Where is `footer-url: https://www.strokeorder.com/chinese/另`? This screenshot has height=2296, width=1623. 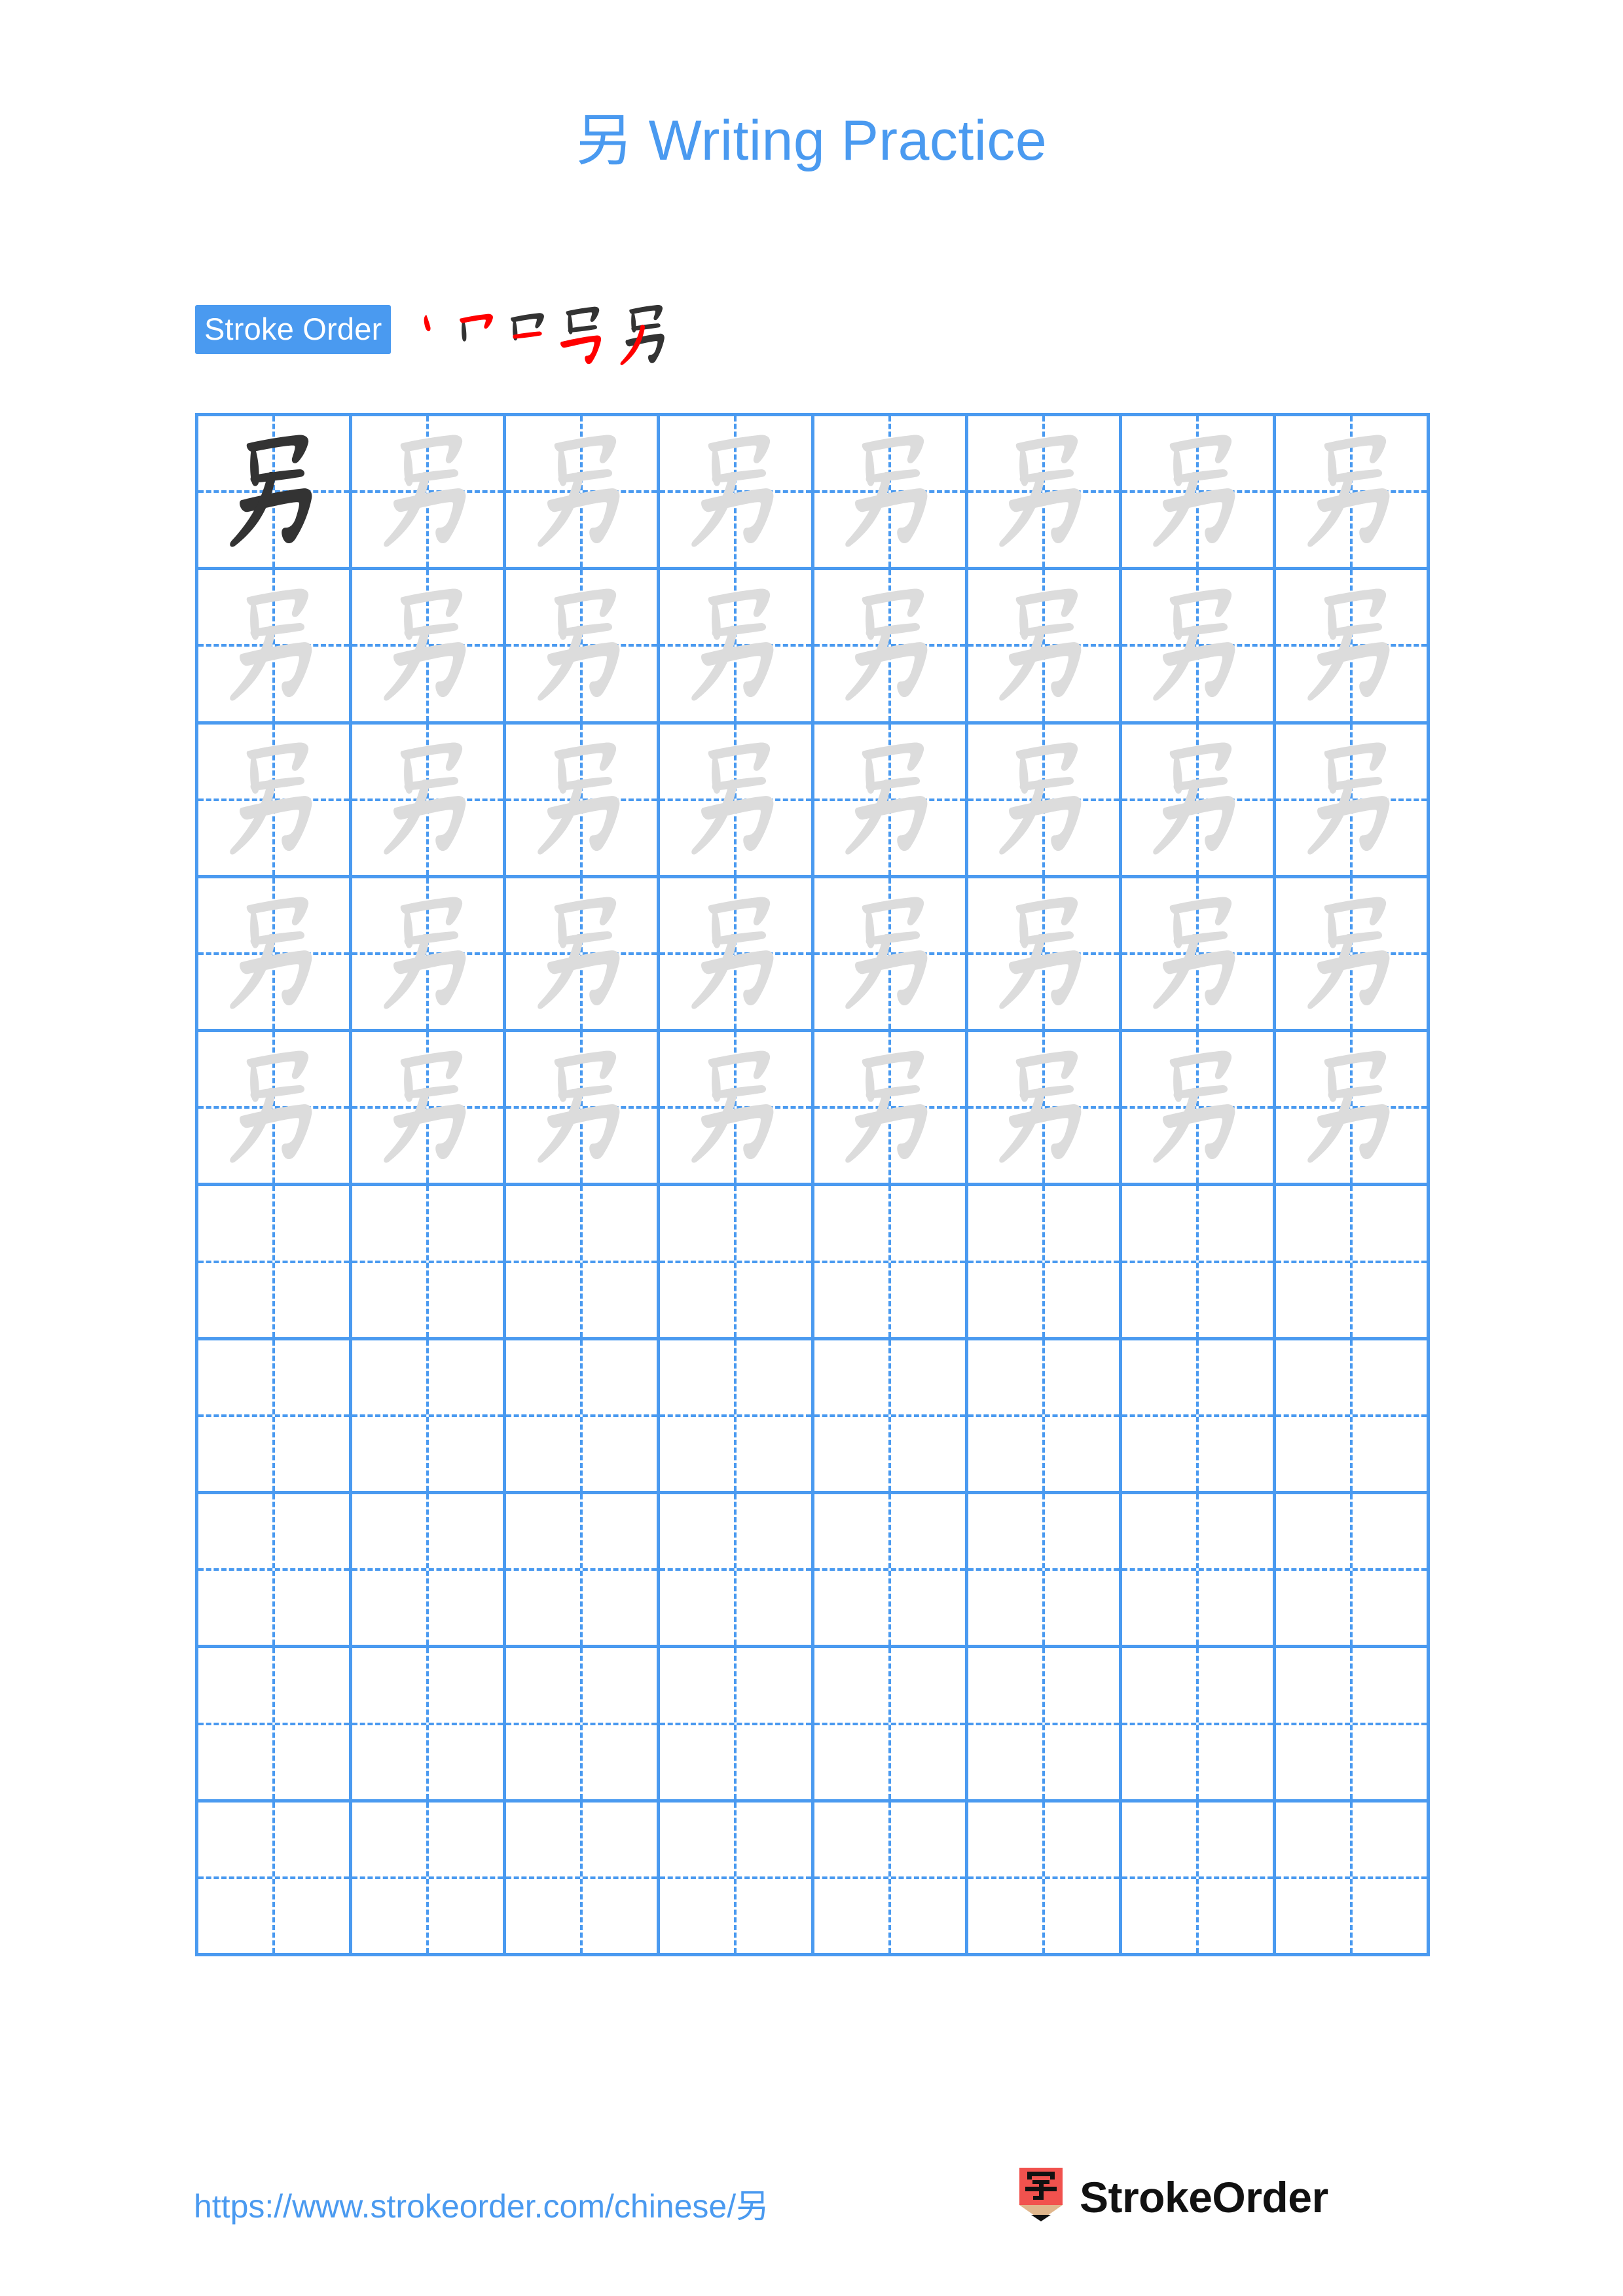 footer-url: https://www.strokeorder.com/chinese/另 is located at coordinates (481, 2203).